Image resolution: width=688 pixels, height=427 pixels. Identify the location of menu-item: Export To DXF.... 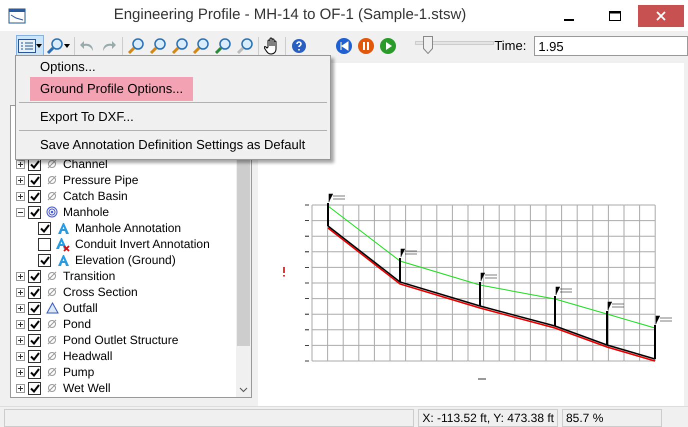
(87, 117).